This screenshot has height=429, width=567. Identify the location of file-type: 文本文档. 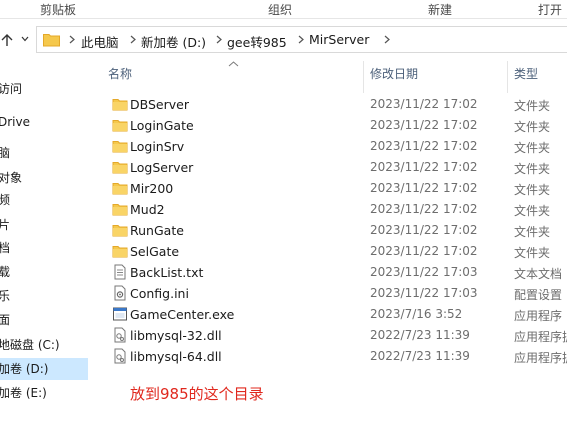
(538, 274).